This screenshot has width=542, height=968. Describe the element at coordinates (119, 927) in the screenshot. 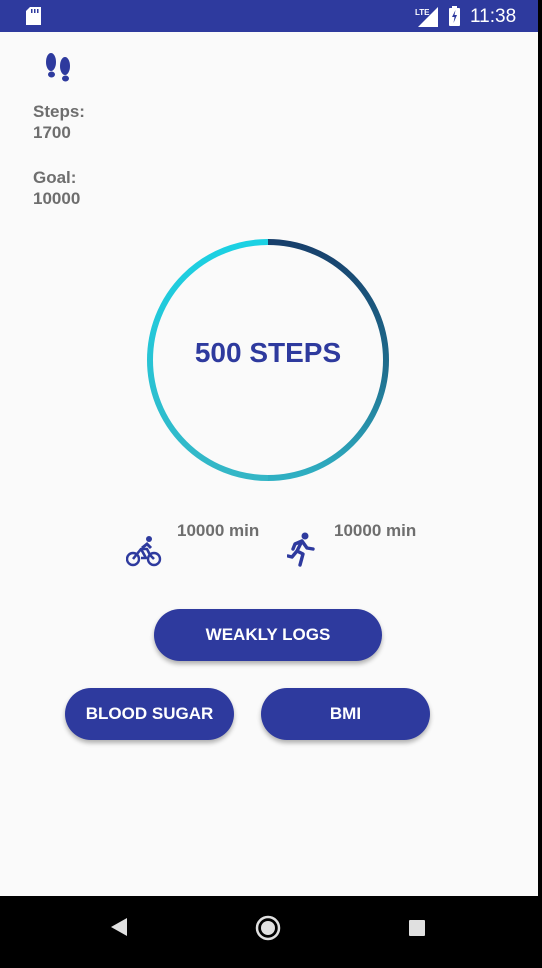

I see `back-icon` at that location.